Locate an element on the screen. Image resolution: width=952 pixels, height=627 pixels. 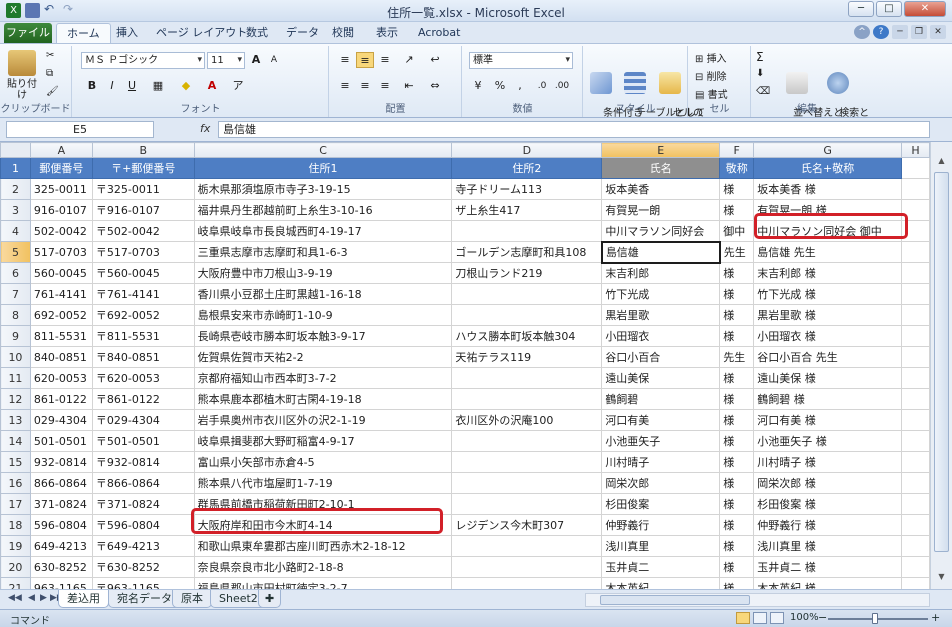
row-header: 15 is located at coordinates (15, 462).